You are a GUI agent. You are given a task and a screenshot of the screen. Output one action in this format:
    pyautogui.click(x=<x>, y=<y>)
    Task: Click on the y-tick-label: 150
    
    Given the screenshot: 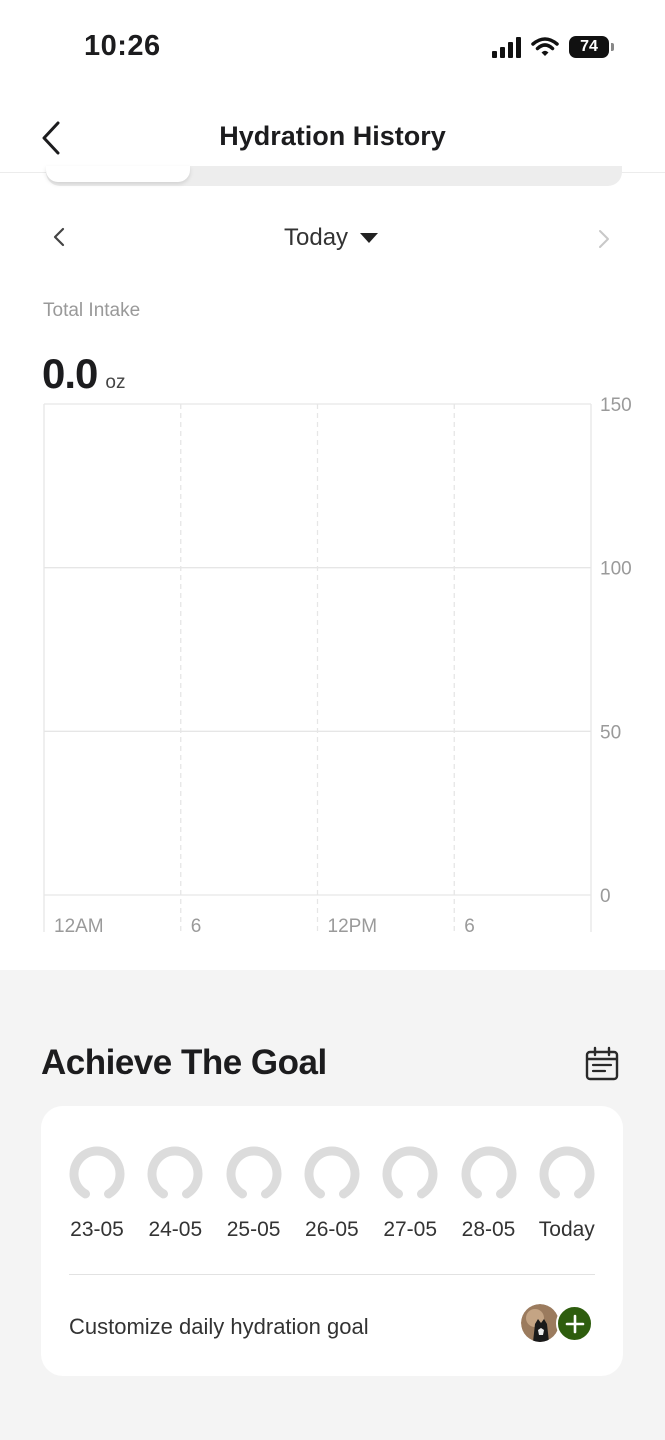 What is the action you would take?
    pyautogui.click(x=616, y=405)
    